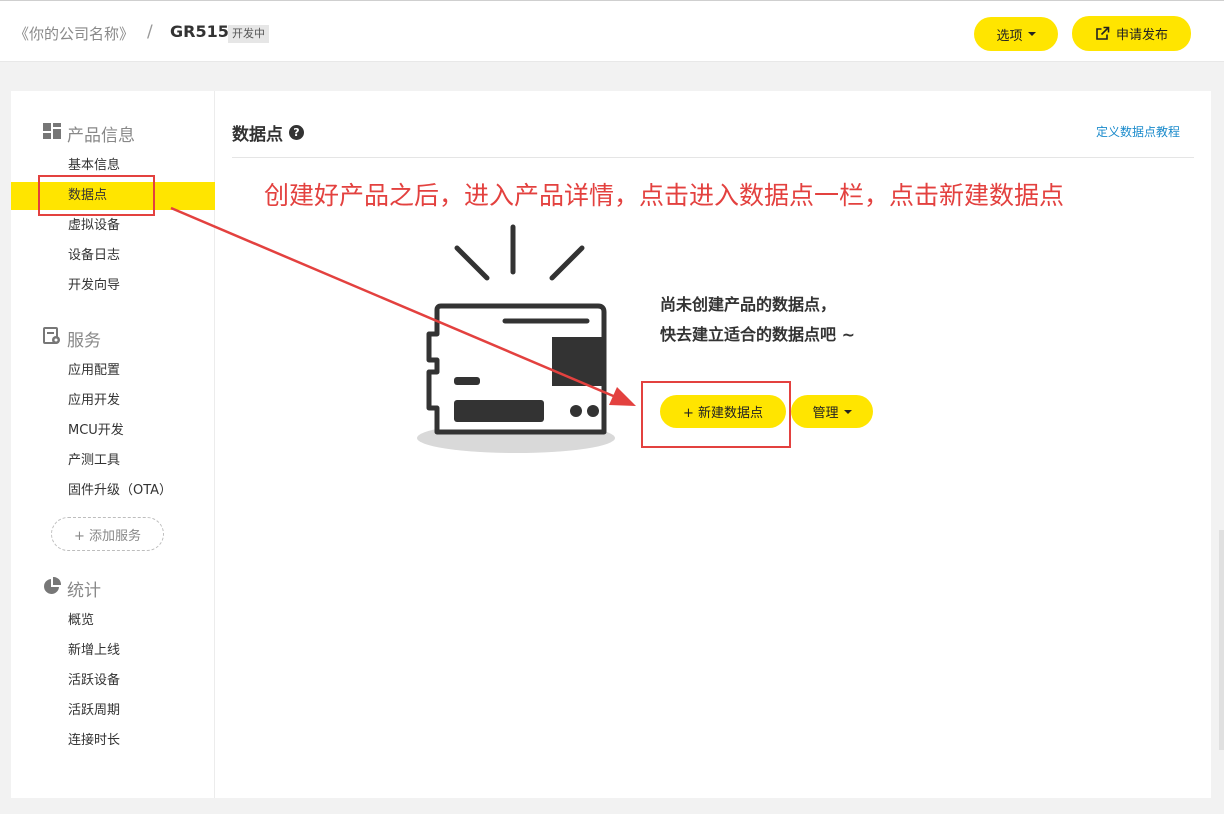  I want to click on sidebar-section-title: 统计, so click(84, 590).